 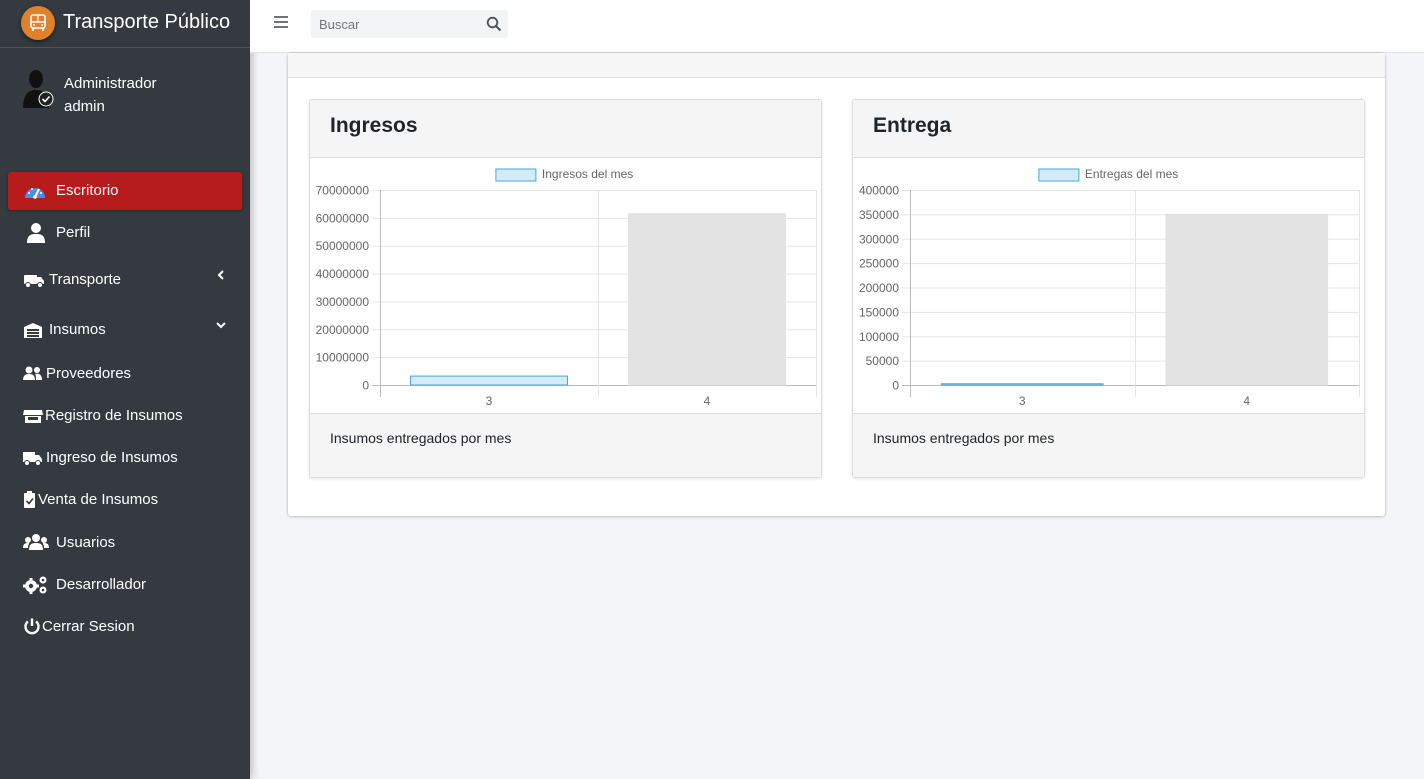 What do you see at coordinates (879, 288) in the screenshot?
I see `y-tick-label: 200000` at bounding box center [879, 288].